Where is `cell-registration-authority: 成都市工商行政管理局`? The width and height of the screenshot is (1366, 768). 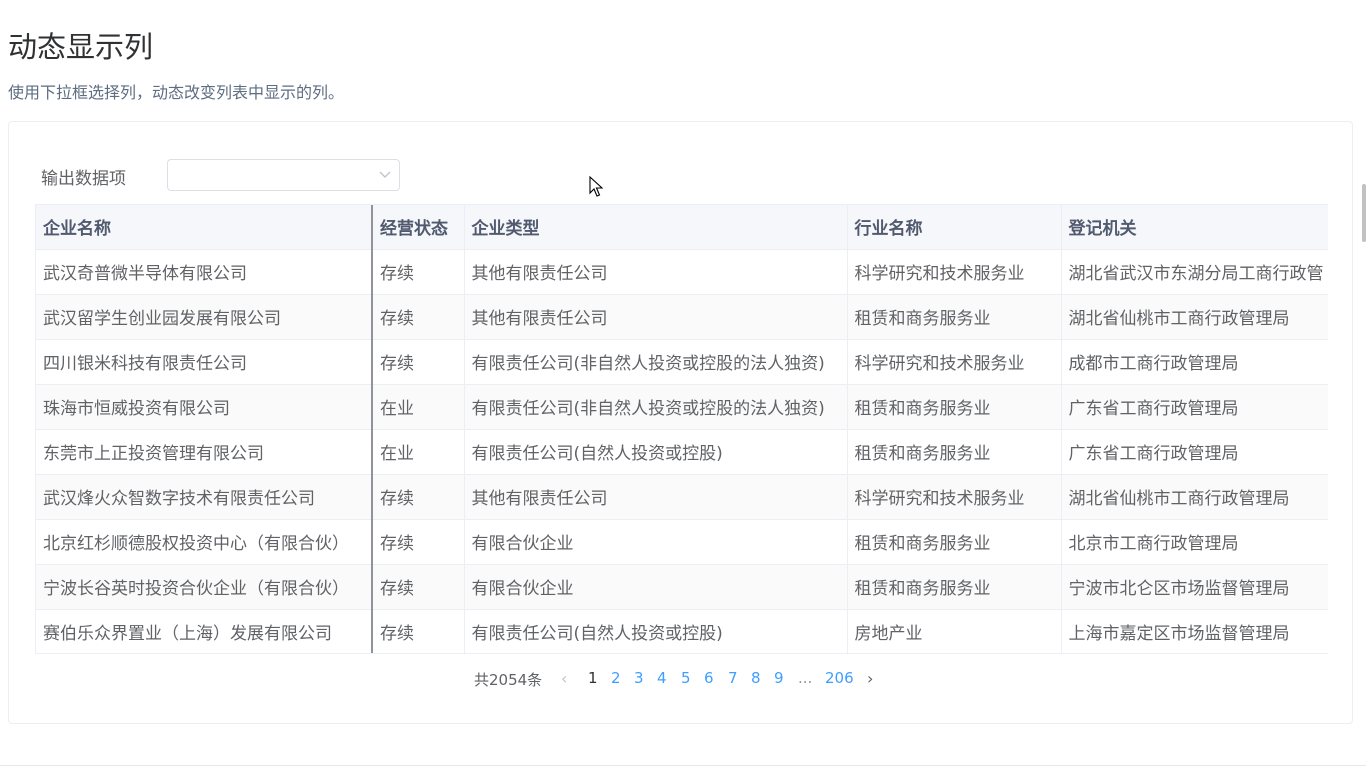 cell-registration-authority: 成都市工商行政管理局 is located at coordinates (1194, 362).